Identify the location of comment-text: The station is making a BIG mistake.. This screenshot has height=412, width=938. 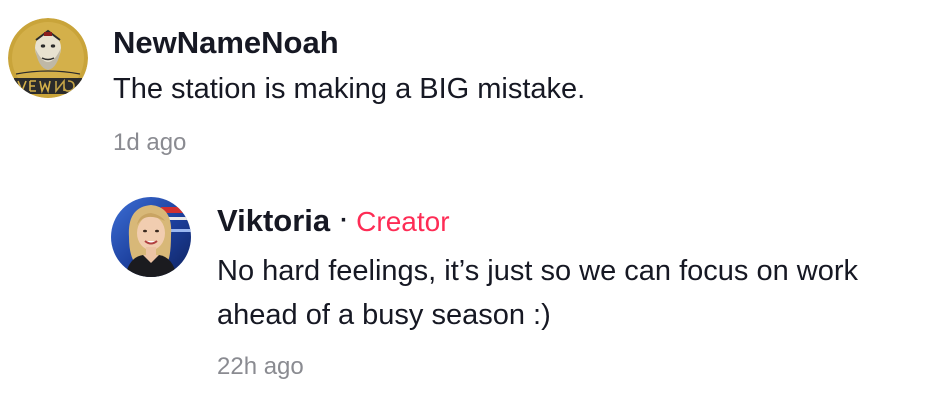
(349, 89).